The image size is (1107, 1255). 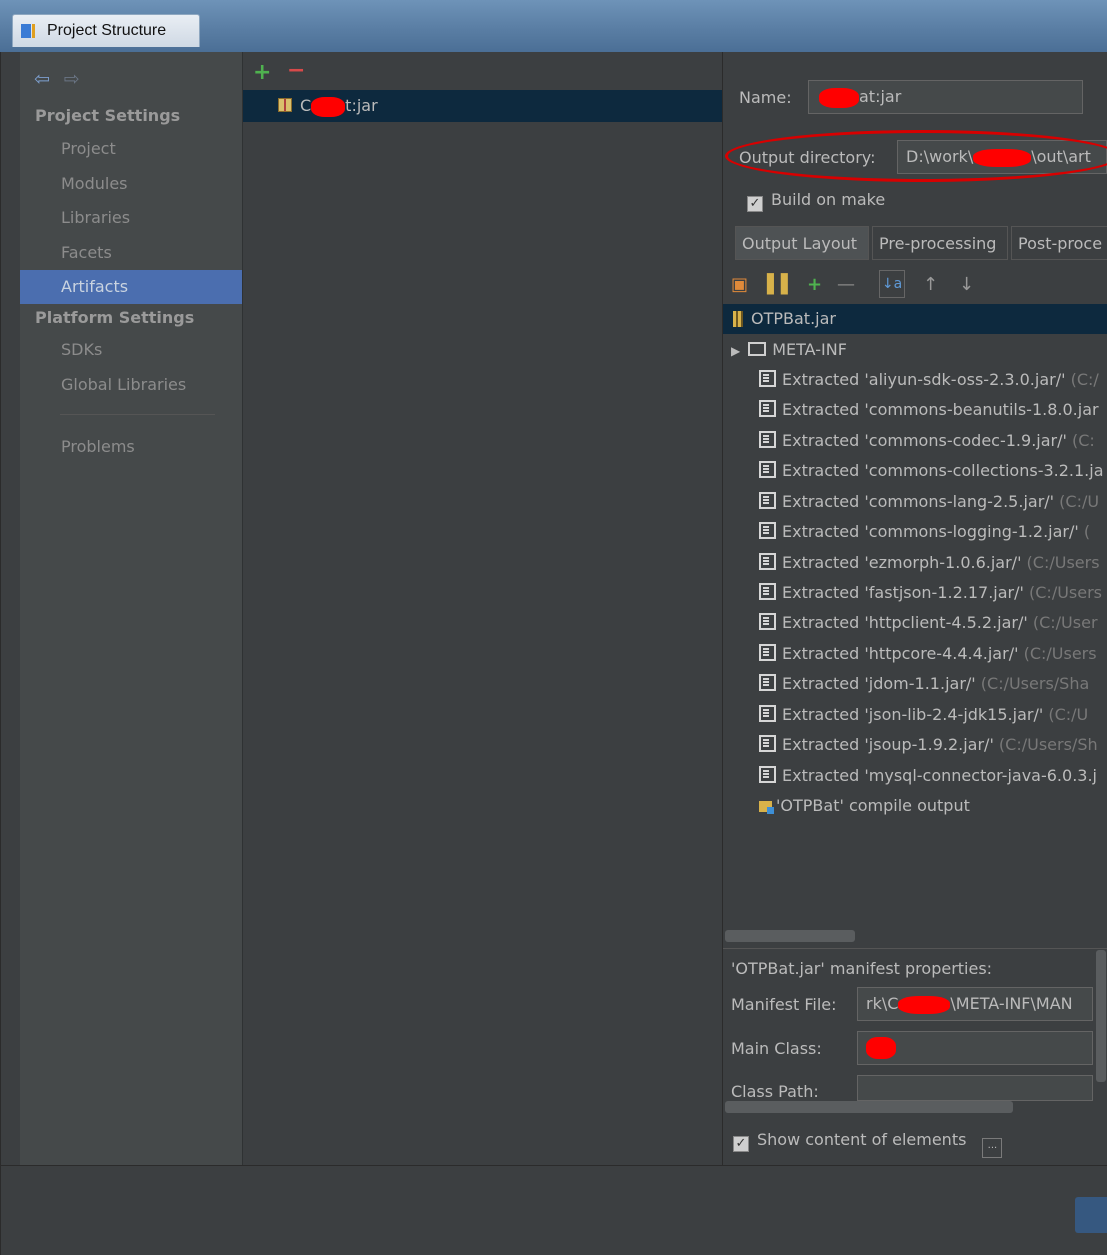 I want to click on window-title-tab: Project Structure, so click(x=106, y=30).